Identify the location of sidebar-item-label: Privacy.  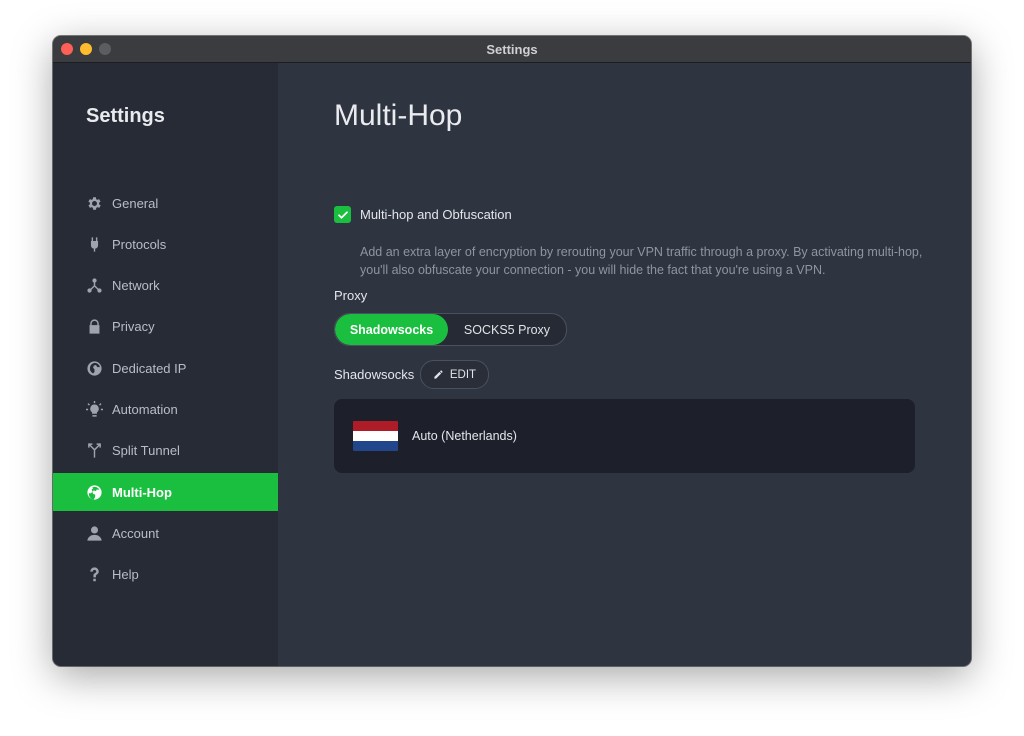
(133, 327).